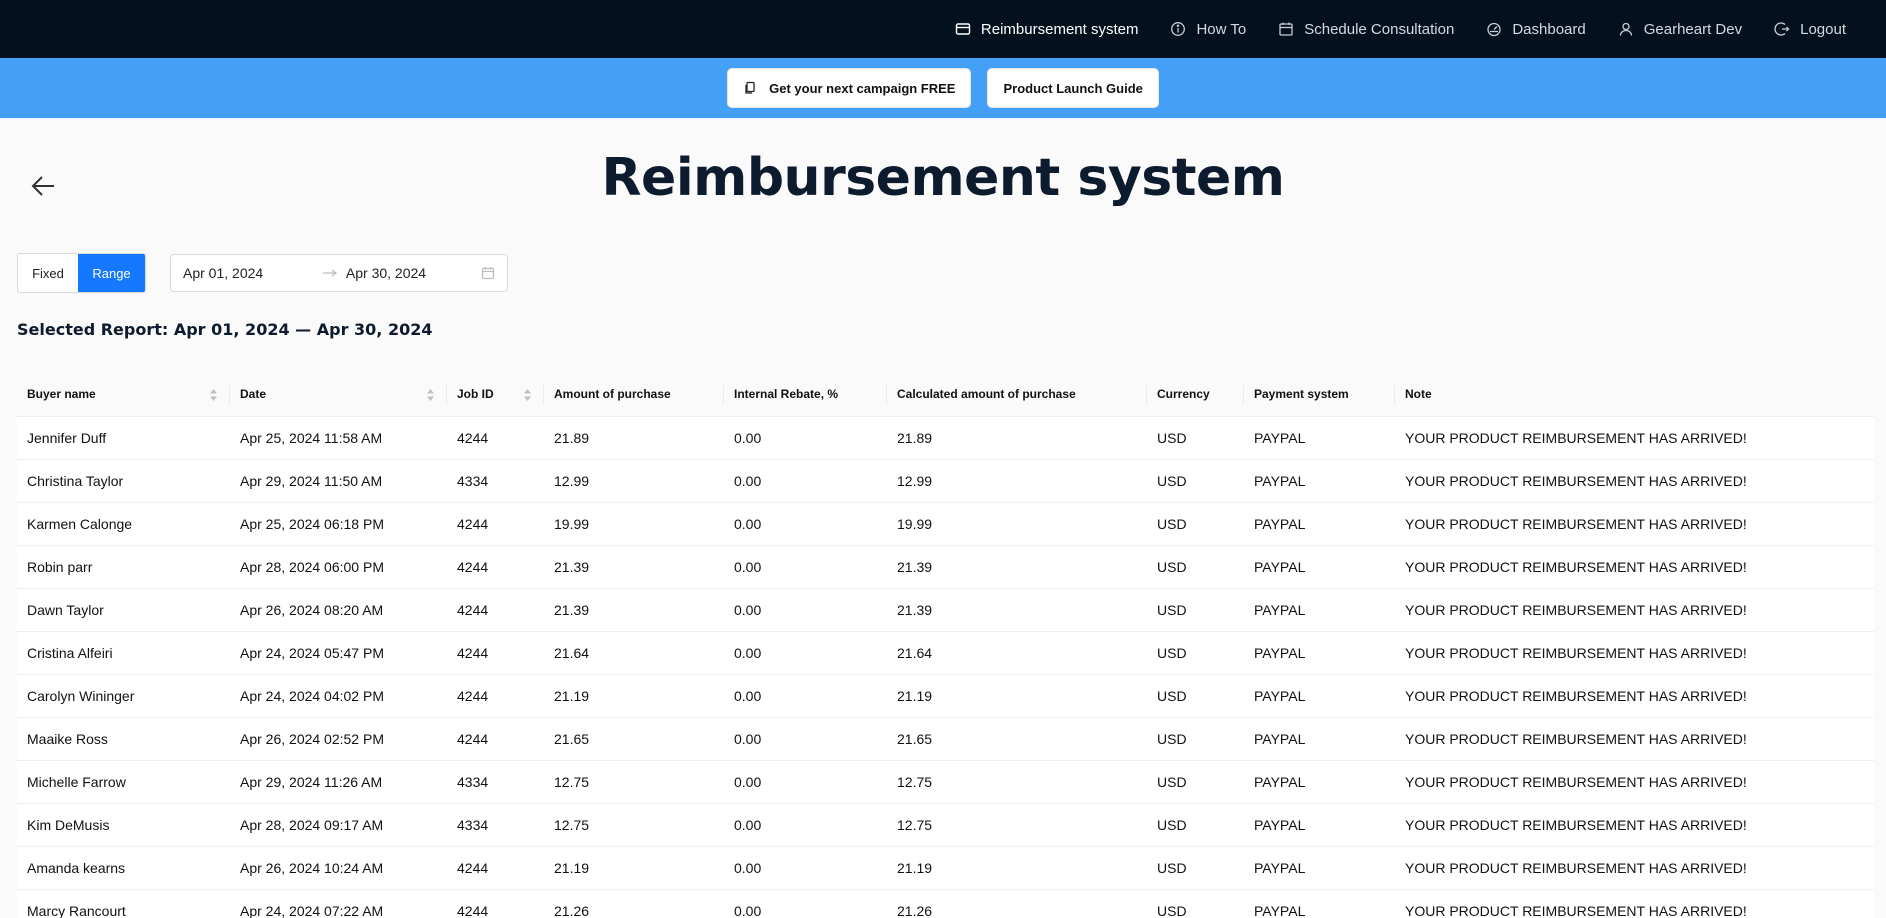 This screenshot has width=1886, height=918. I want to click on calculated-amount-cell: 12.75, so click(1017, 782).